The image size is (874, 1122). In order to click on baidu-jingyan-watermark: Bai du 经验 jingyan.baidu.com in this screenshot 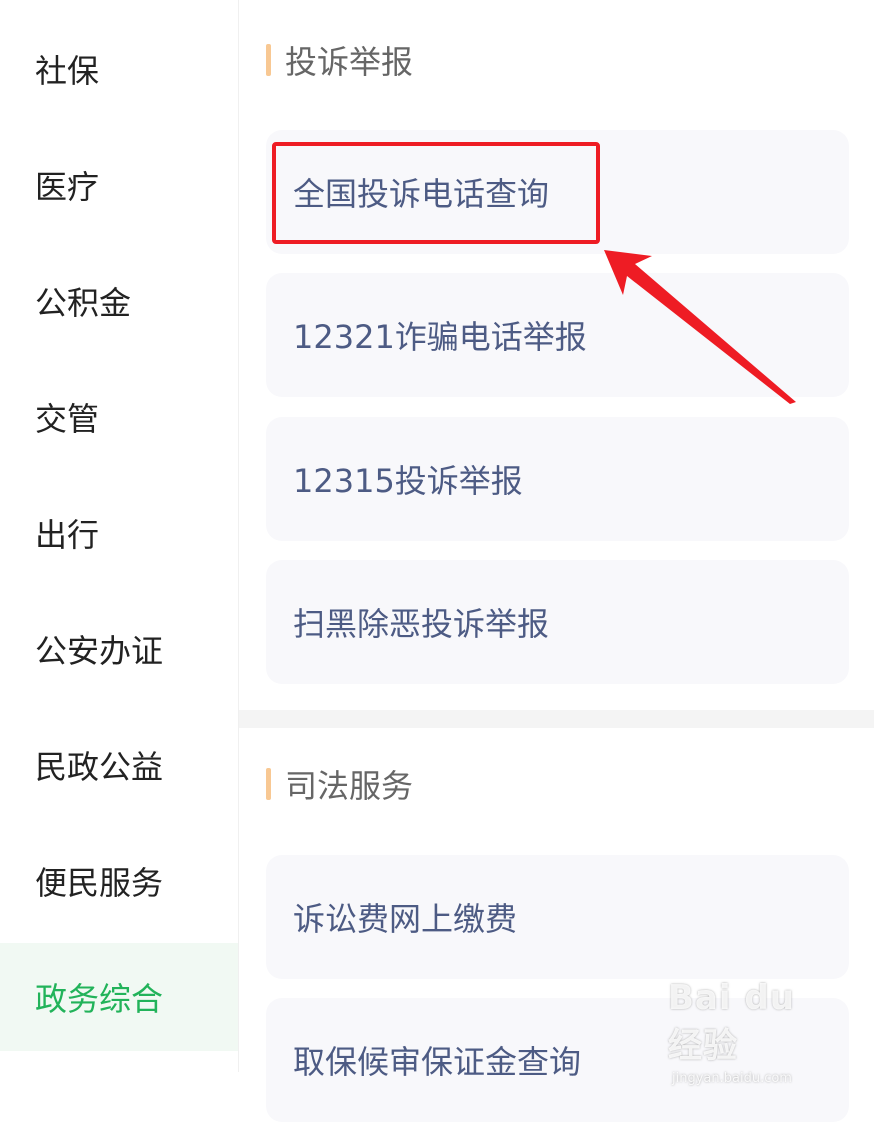, I will do `click(753, 1032)`.